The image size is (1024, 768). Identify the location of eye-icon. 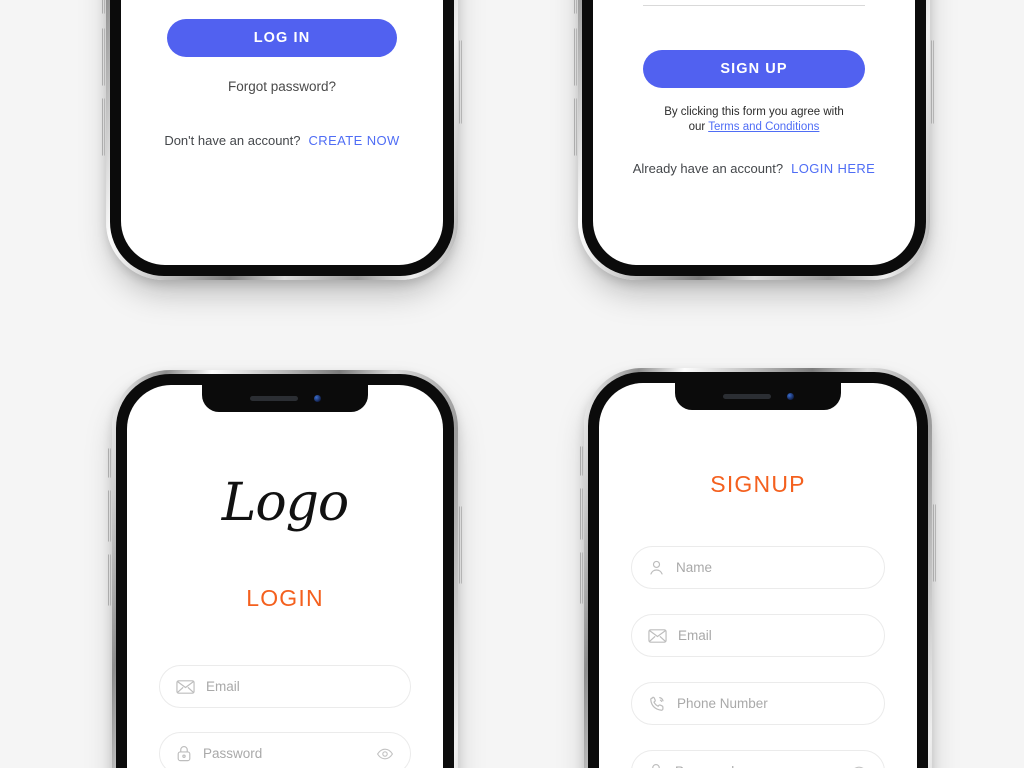
(385, 754).